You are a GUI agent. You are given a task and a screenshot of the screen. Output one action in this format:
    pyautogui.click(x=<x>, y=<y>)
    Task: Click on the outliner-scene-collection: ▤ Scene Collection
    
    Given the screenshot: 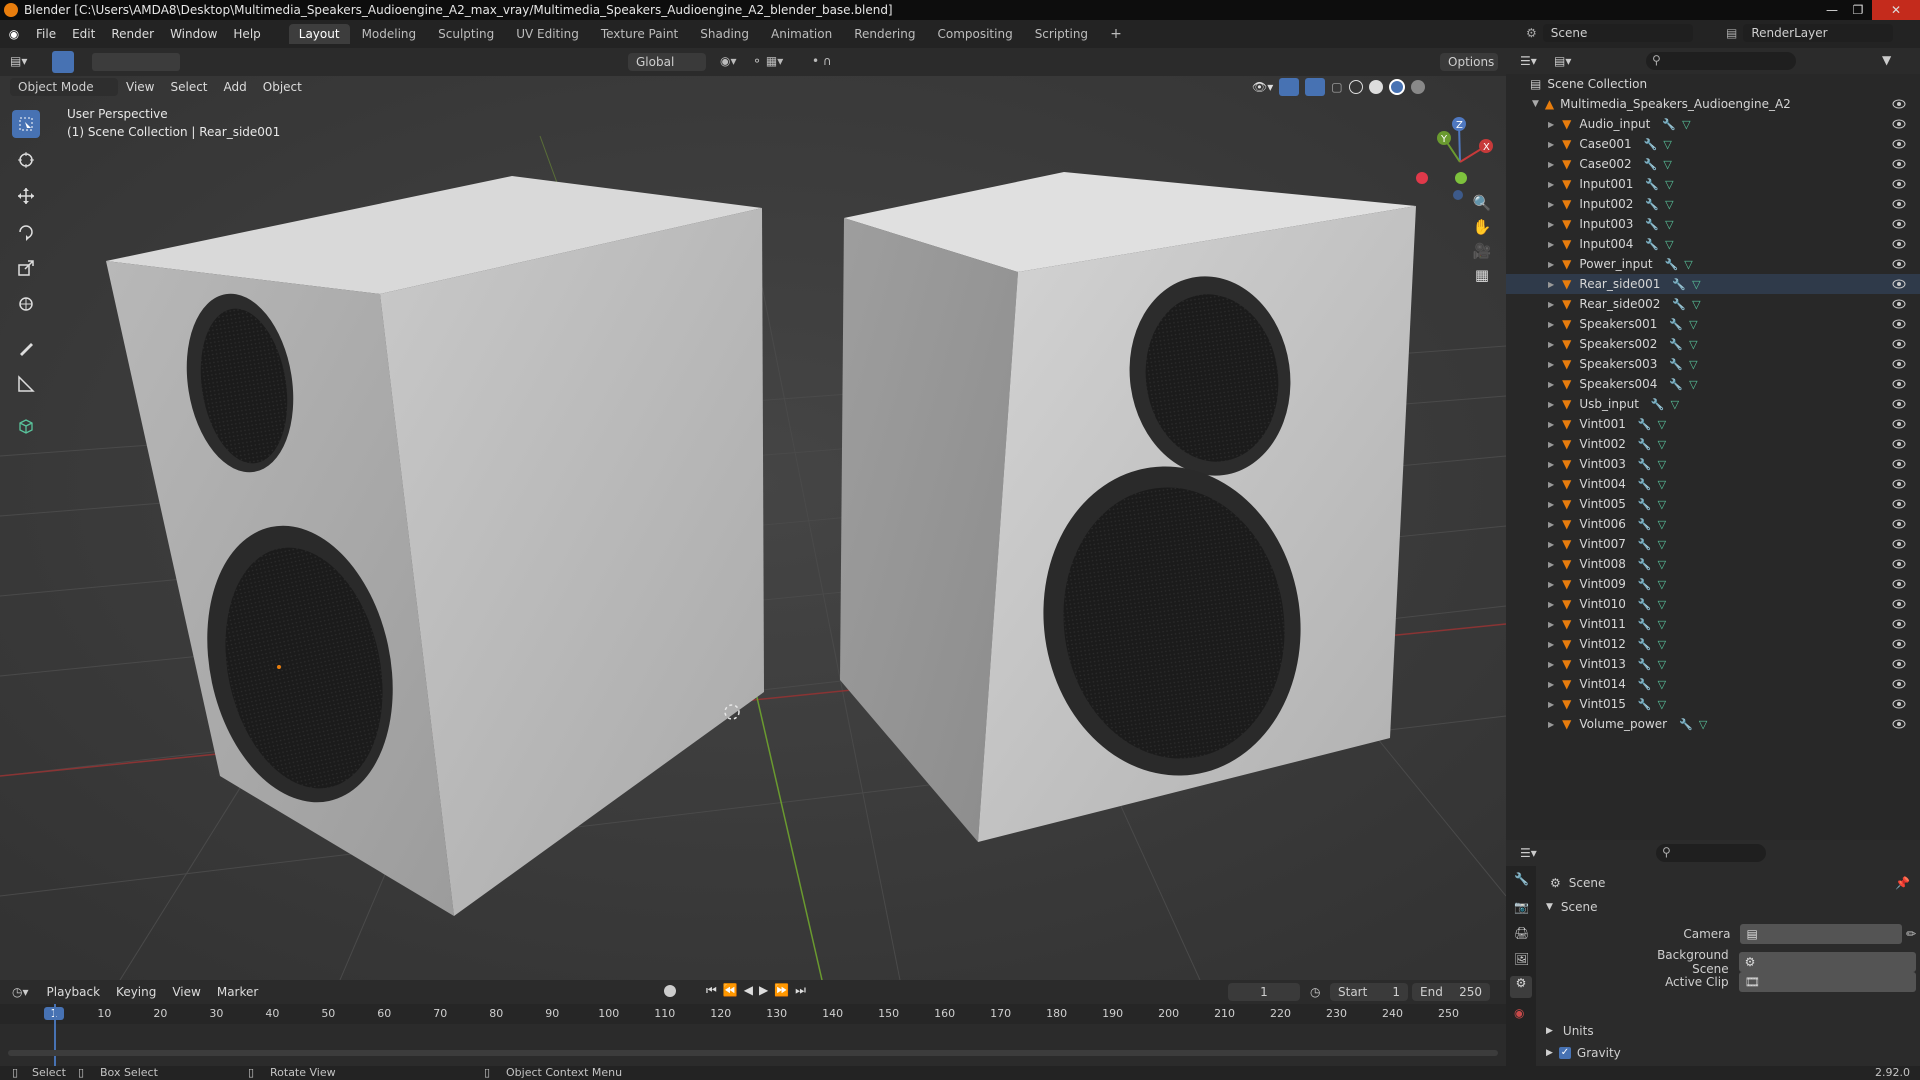 What is the action you would take?
    pyautogui.click(x=1713, y=84)
    